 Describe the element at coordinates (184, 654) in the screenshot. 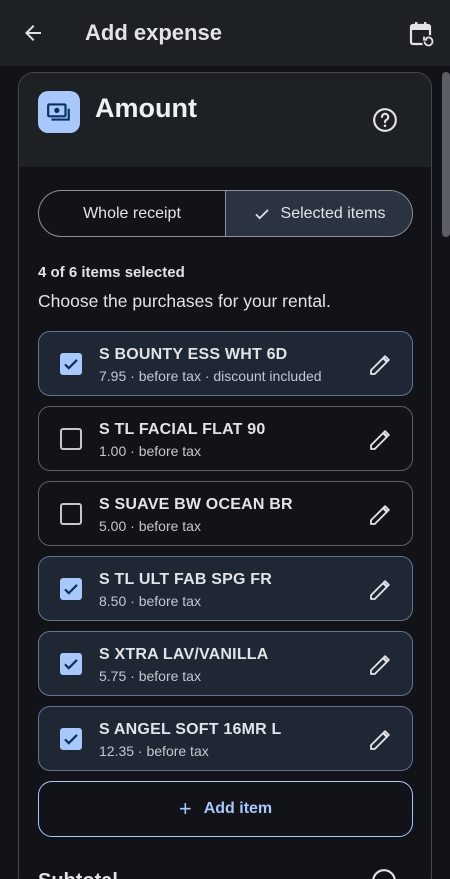

I see `item-name: S XTRA LAV/VANILLA` at that location.